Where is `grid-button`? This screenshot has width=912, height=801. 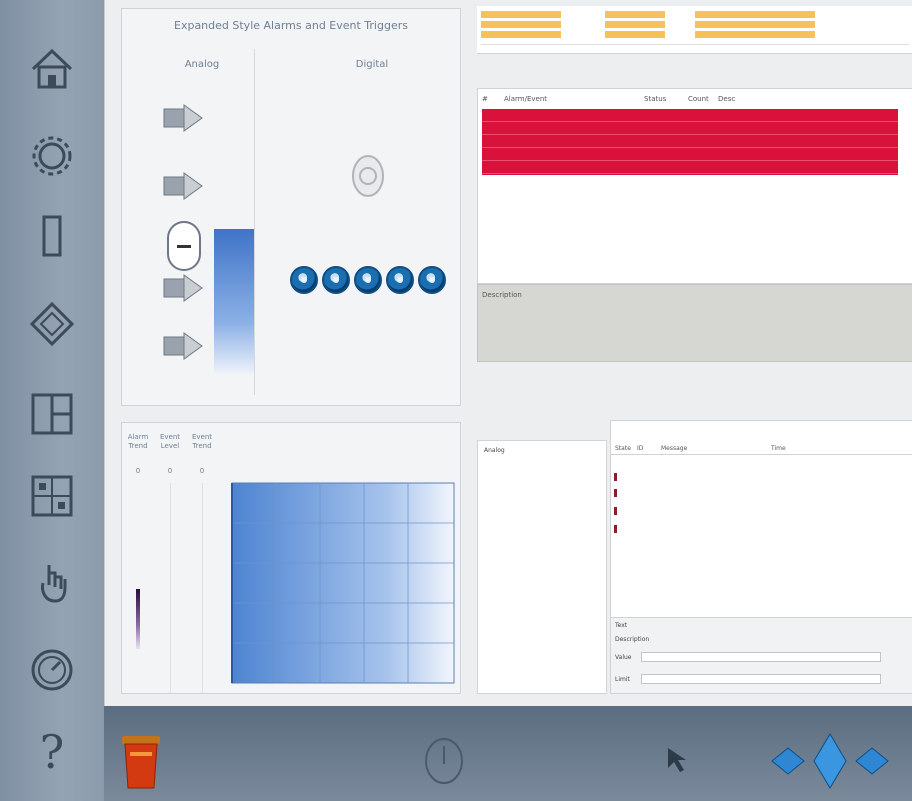 grid-button is located at coordinates (52, 496).